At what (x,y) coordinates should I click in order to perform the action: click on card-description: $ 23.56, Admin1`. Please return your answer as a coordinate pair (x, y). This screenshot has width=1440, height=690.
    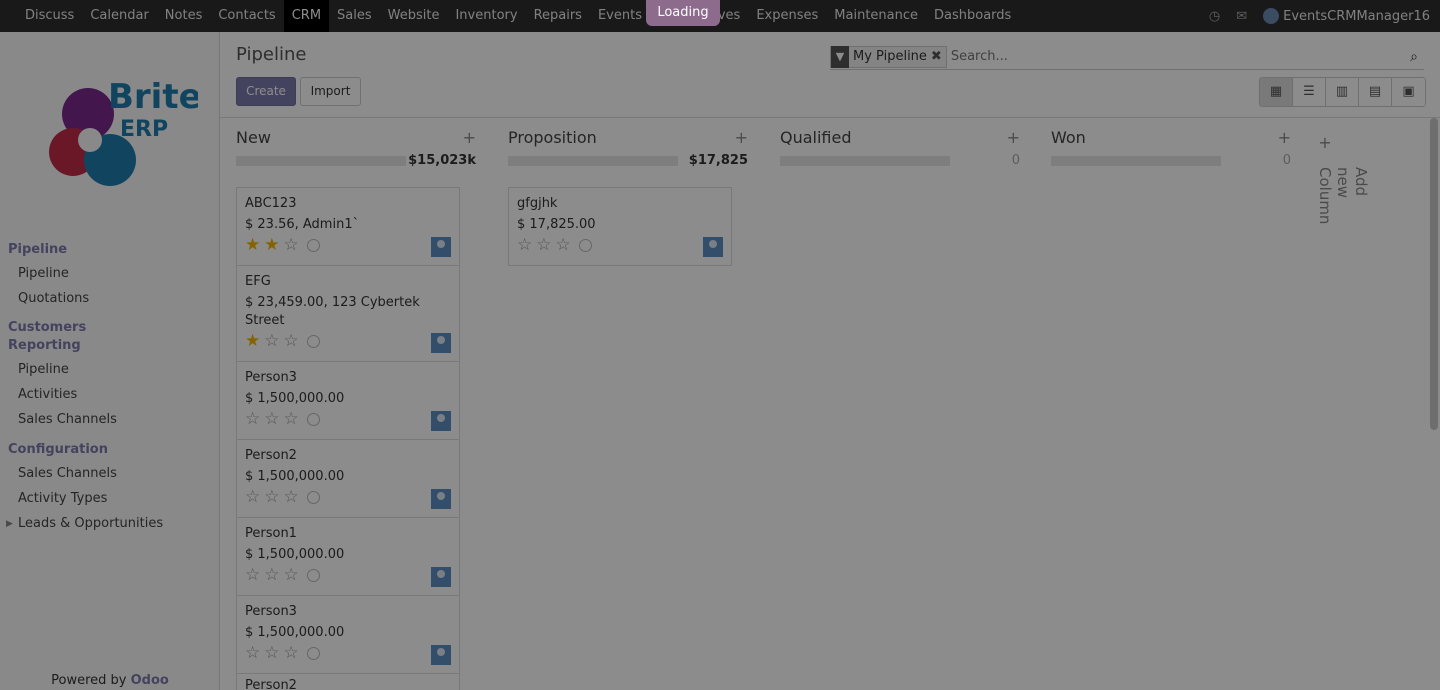
    Looking at the image, I should click on (302, 224).